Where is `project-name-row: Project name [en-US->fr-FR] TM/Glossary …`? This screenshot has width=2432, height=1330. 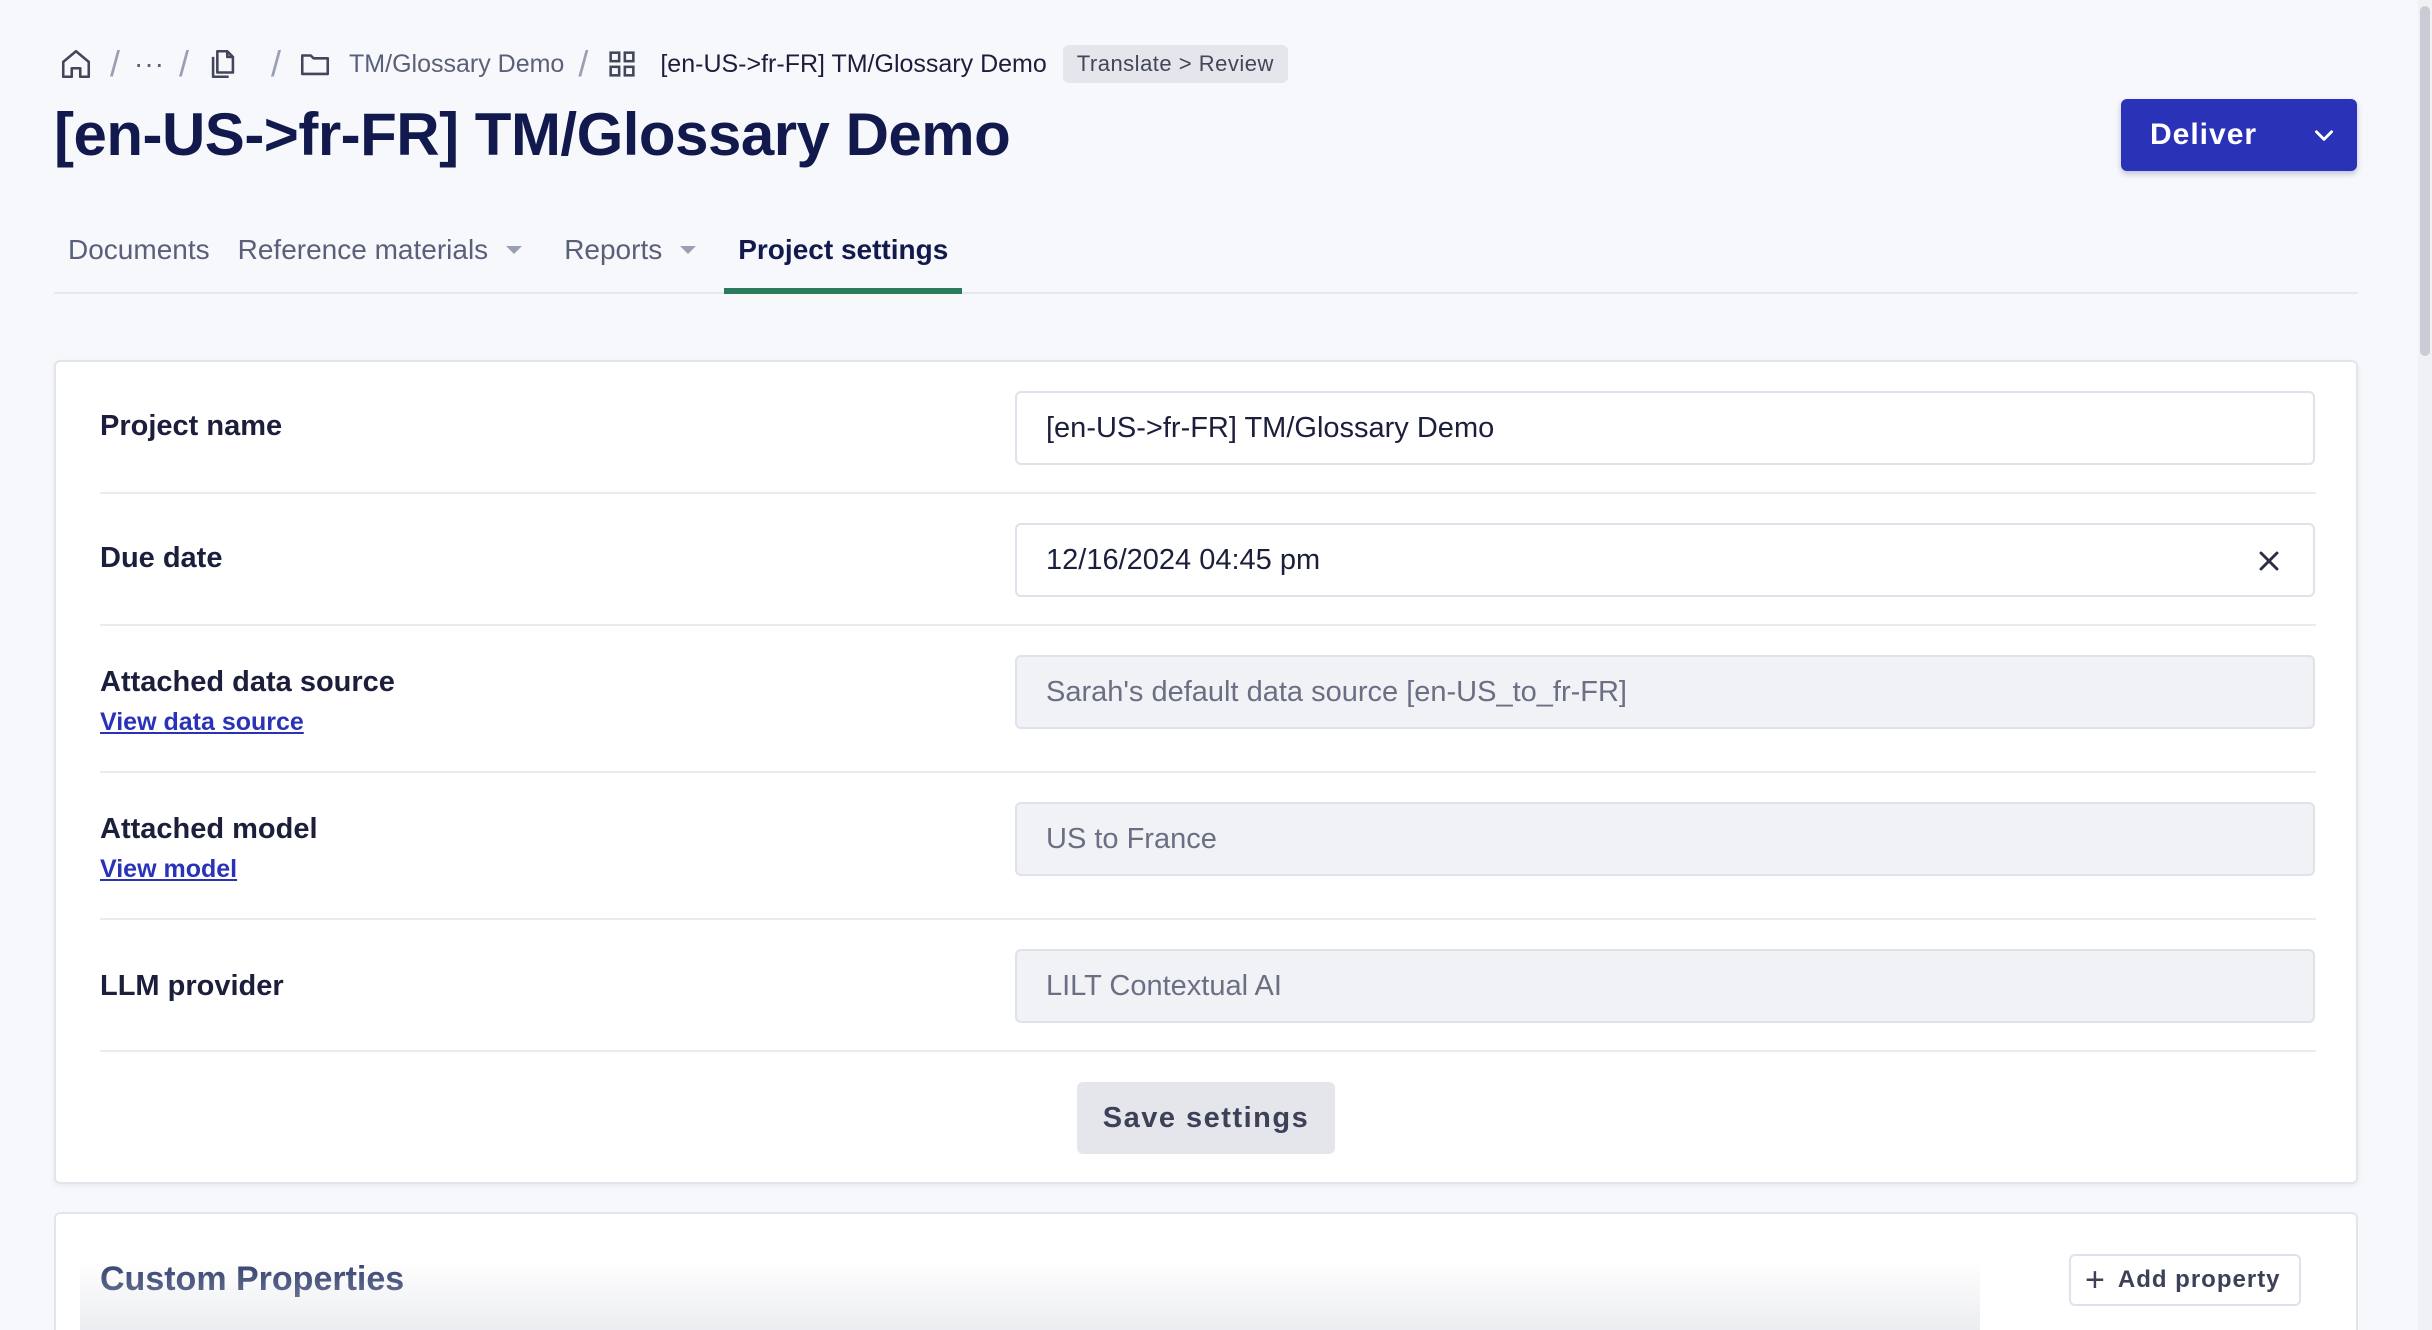
project-name-row: Project name [en-US->fr-FR] TM/Glossary … is located at coordinates (1208, 428).